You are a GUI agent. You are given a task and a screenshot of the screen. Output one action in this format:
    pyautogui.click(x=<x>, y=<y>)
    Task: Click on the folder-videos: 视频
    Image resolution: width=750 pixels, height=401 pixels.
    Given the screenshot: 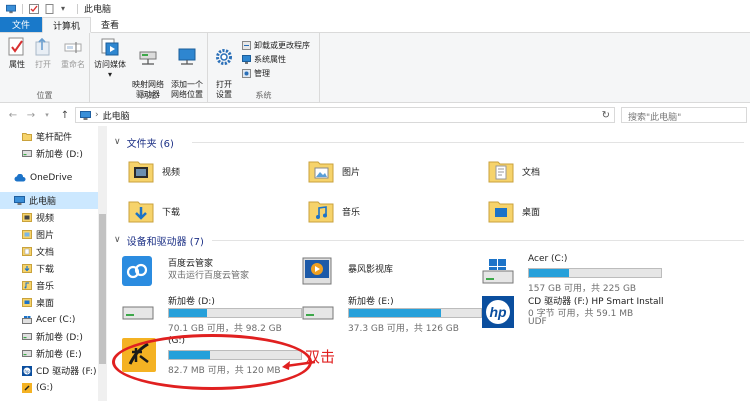 What is the action you would take?
    pyautogui.click(x=154, y=171)
    